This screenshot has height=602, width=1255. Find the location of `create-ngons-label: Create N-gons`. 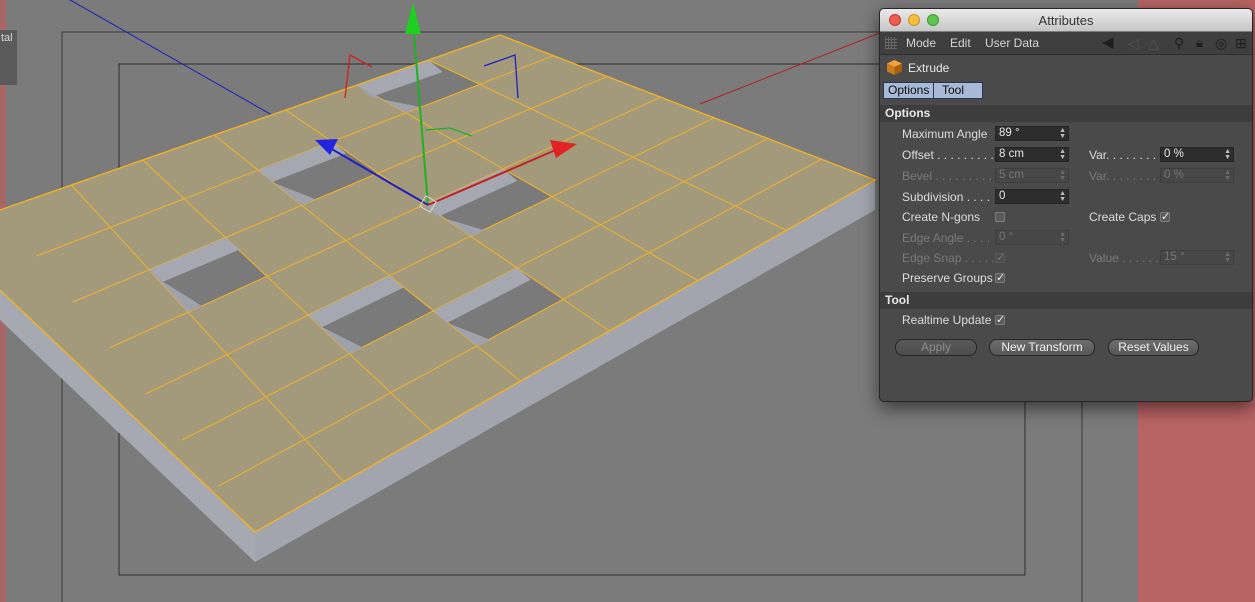

create-ngons-label: Create N-gons is located at coordinates (941, 217).